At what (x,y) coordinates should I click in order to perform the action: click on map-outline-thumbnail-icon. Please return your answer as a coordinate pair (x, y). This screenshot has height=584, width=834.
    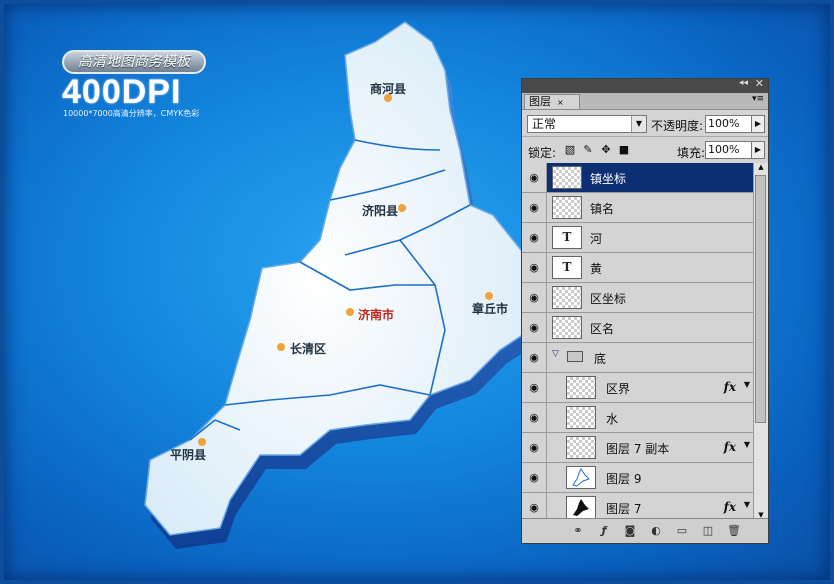
    Looking at the image, I should click on (581, 477).